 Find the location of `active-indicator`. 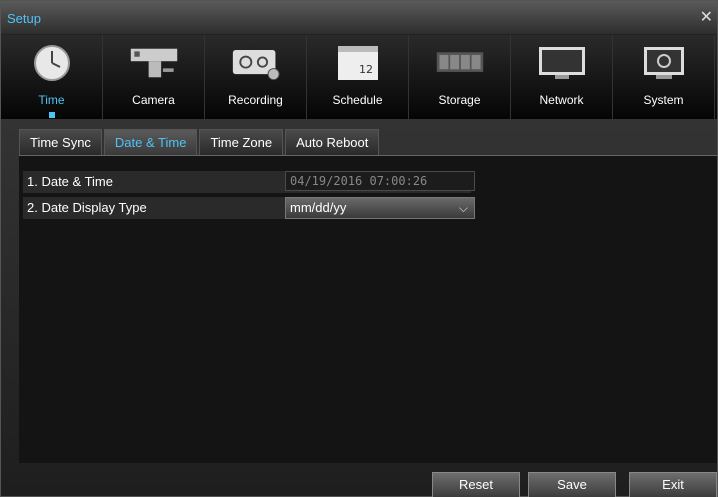

active-indicator is located at coordinates (51, 115).